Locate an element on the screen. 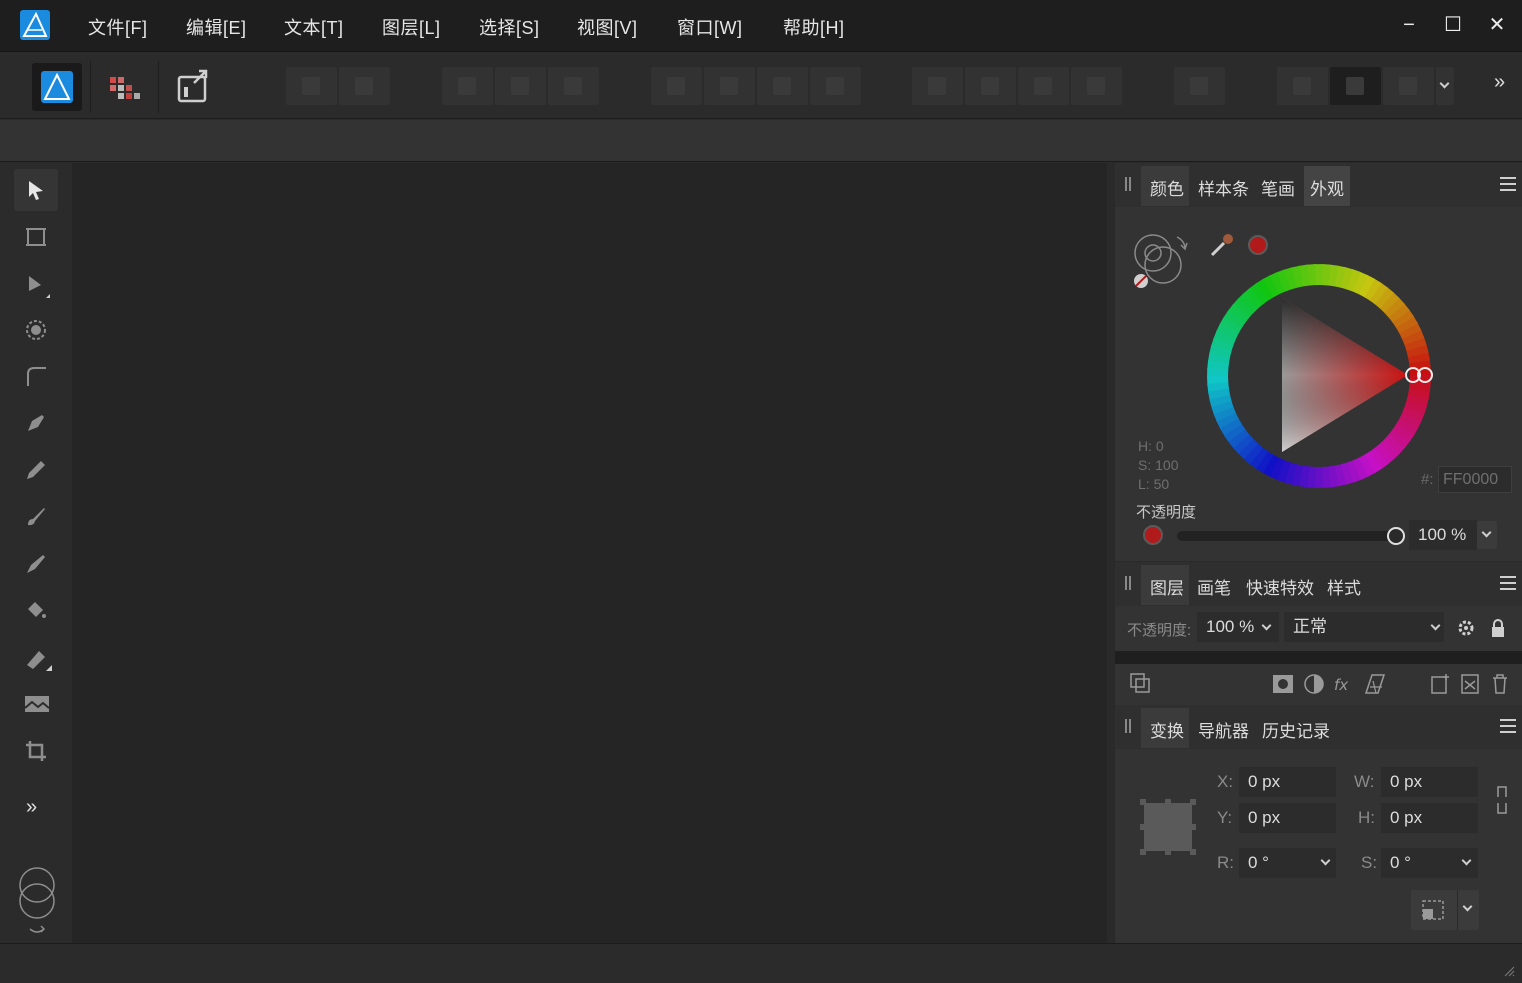 The image size is (1522, 983). layer-select-icon is located at coordinates (1140, 683).